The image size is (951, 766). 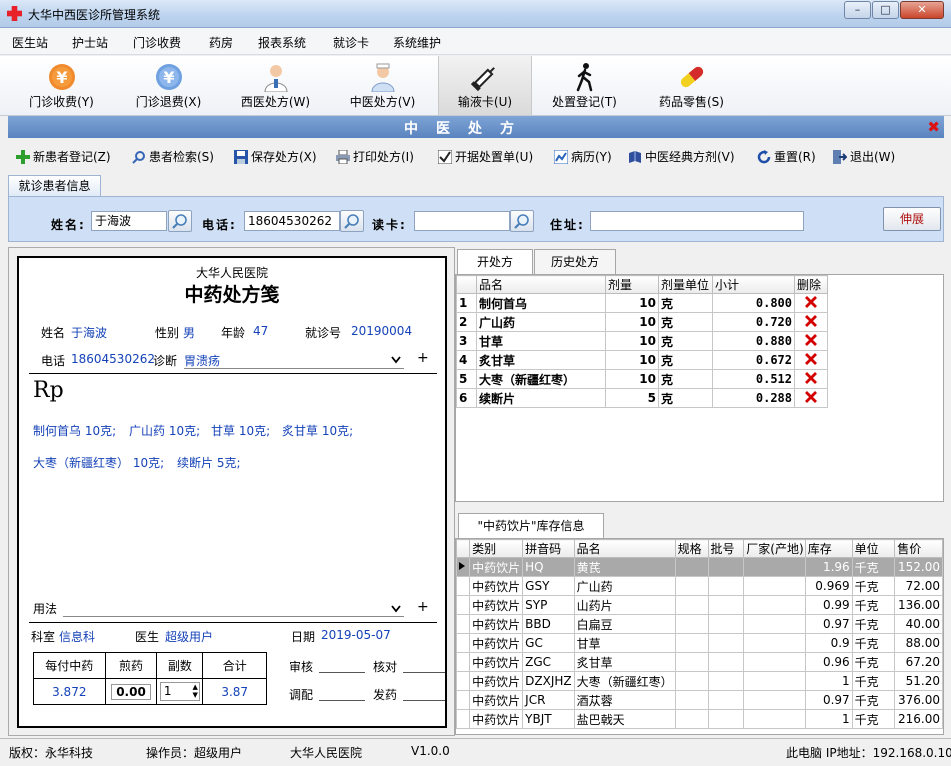 What do you see at coordinates (382, 102) in the screenshot?
I see `toolbar-label: 中医处方(V)` at bounding box center [382, 102].